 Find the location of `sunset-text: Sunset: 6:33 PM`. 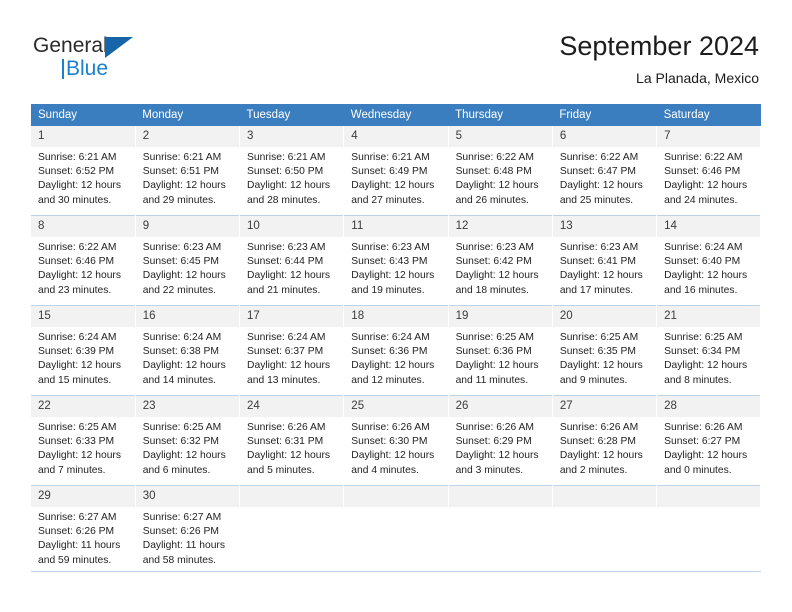

sunset-text: Sunset: 6:33 PM is located at coordinates (76, 442).